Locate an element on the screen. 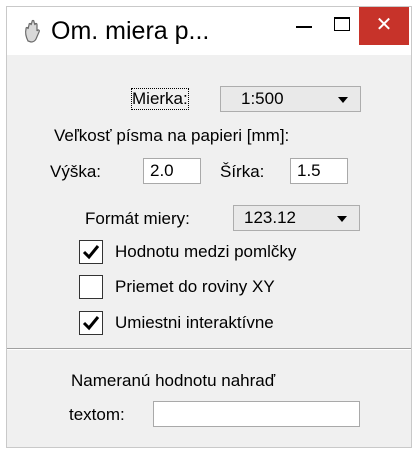 This screenshot has width=418, height=454. close-button: ✕ is located at coordinates (384, 26).